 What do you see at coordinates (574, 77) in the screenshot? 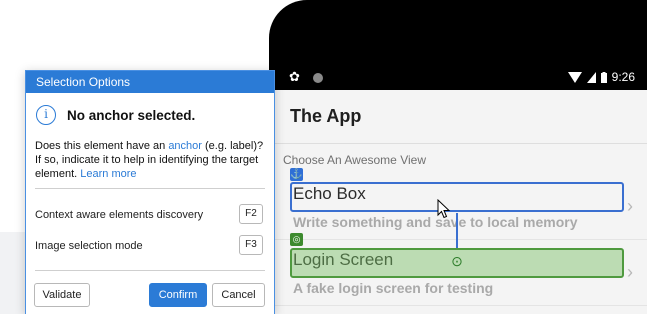
I see `wifi-icon` at bounding box center [574, 77].